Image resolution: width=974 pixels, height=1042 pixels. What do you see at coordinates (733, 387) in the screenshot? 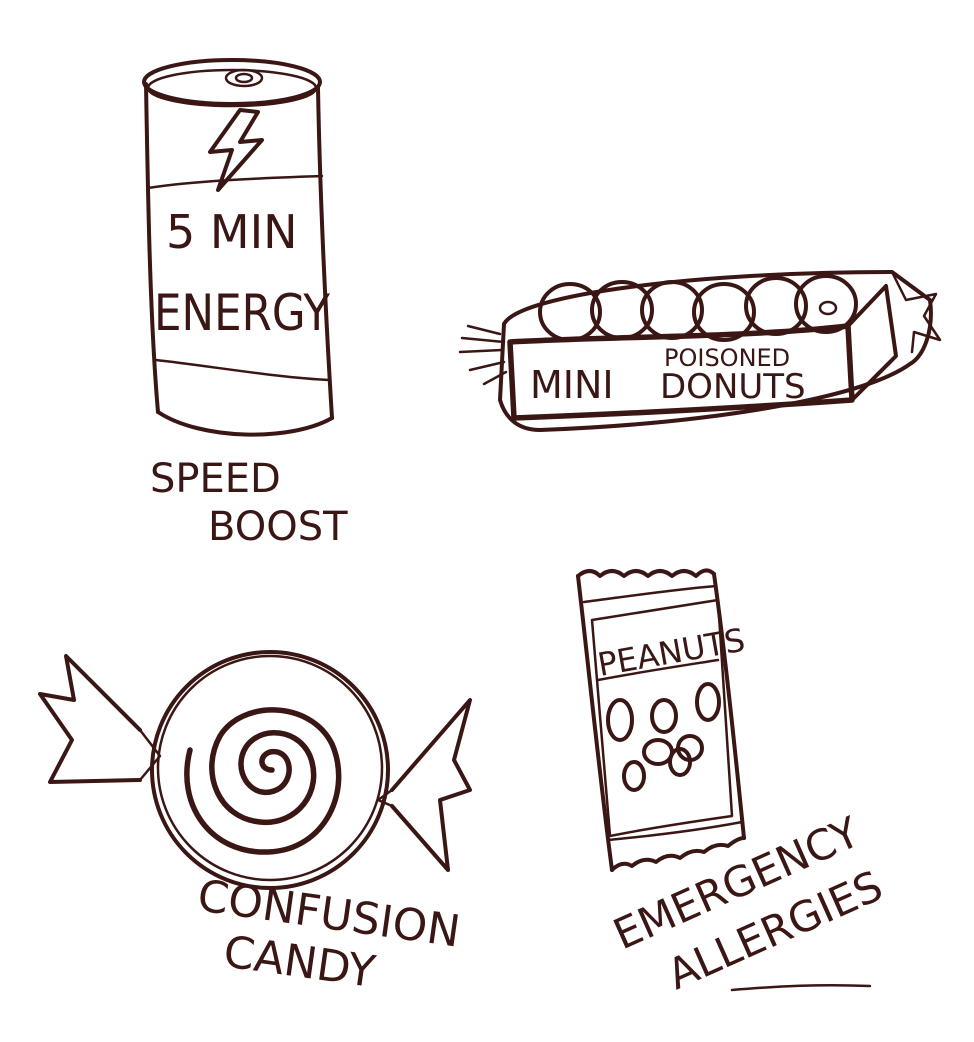
I see `pack-word-donuts: DONUTS` at bounding box center [733, 387].